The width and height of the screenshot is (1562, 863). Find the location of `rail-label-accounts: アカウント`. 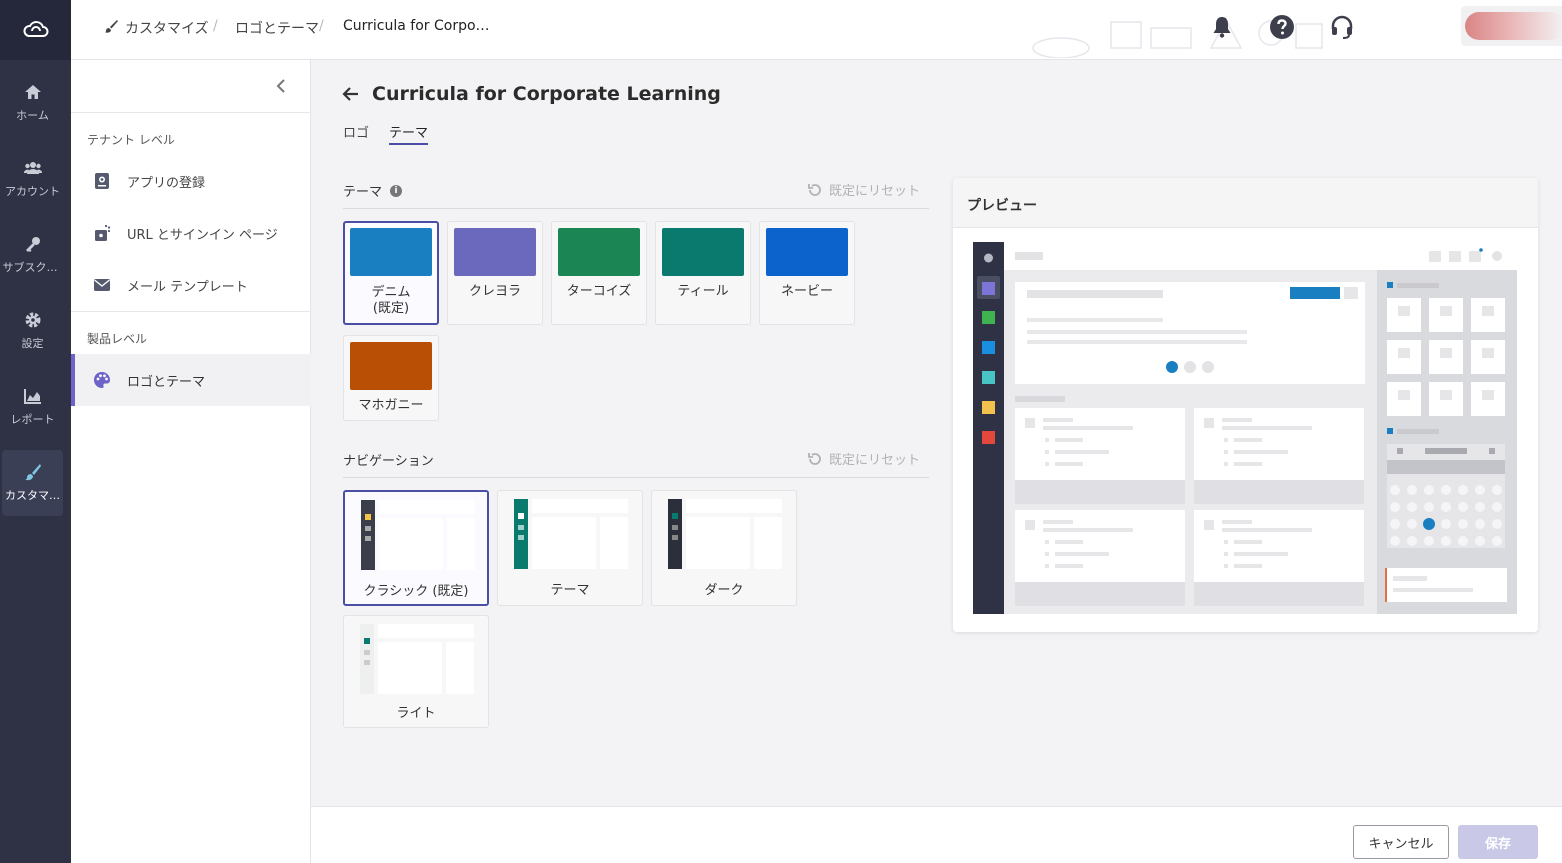

rail-label-accounts: アカウント is located at coordinates (32, 191).